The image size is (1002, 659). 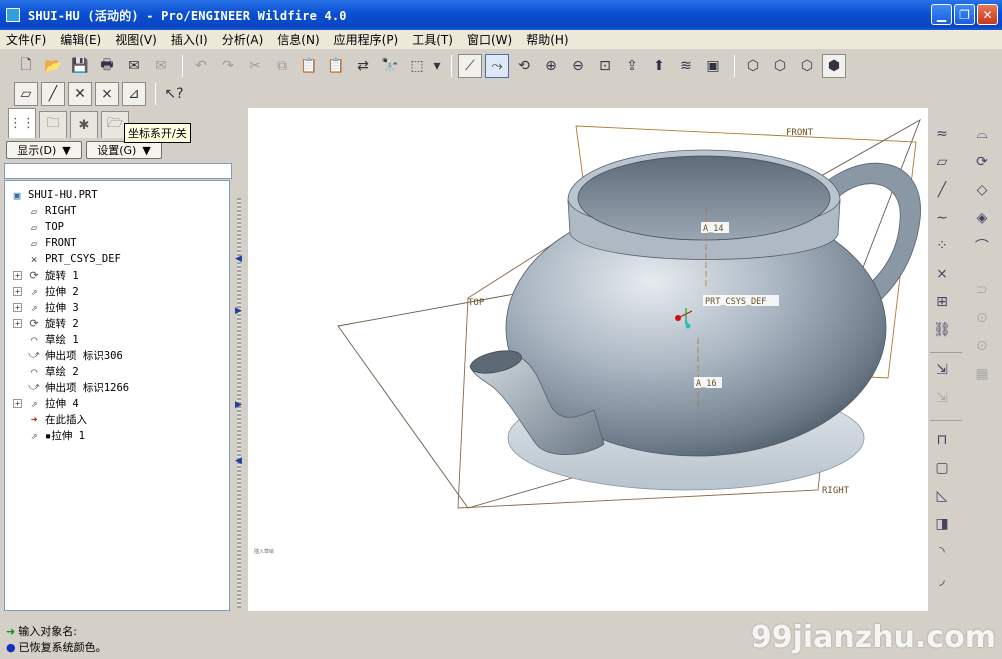 What do you see at coordinates (189, 39) in the screenshot?
I see `menu-insert: 插入(I)` at bounding box center [189, 39].